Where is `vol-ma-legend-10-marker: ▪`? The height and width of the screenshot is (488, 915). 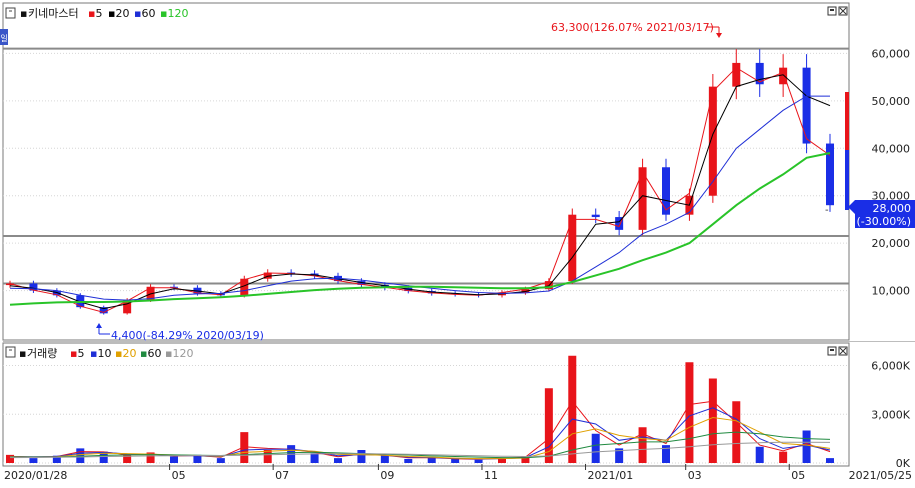
vol-ma-legend-10-marker: ▪ is located at coordinates (93, 353).